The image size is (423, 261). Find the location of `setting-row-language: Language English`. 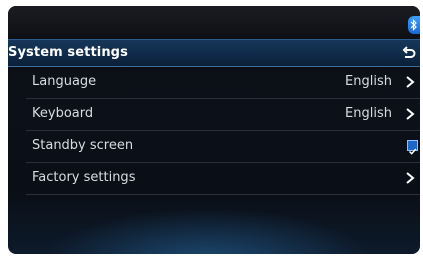

setting-row-language: Language English is located at coordinates (223, 83).